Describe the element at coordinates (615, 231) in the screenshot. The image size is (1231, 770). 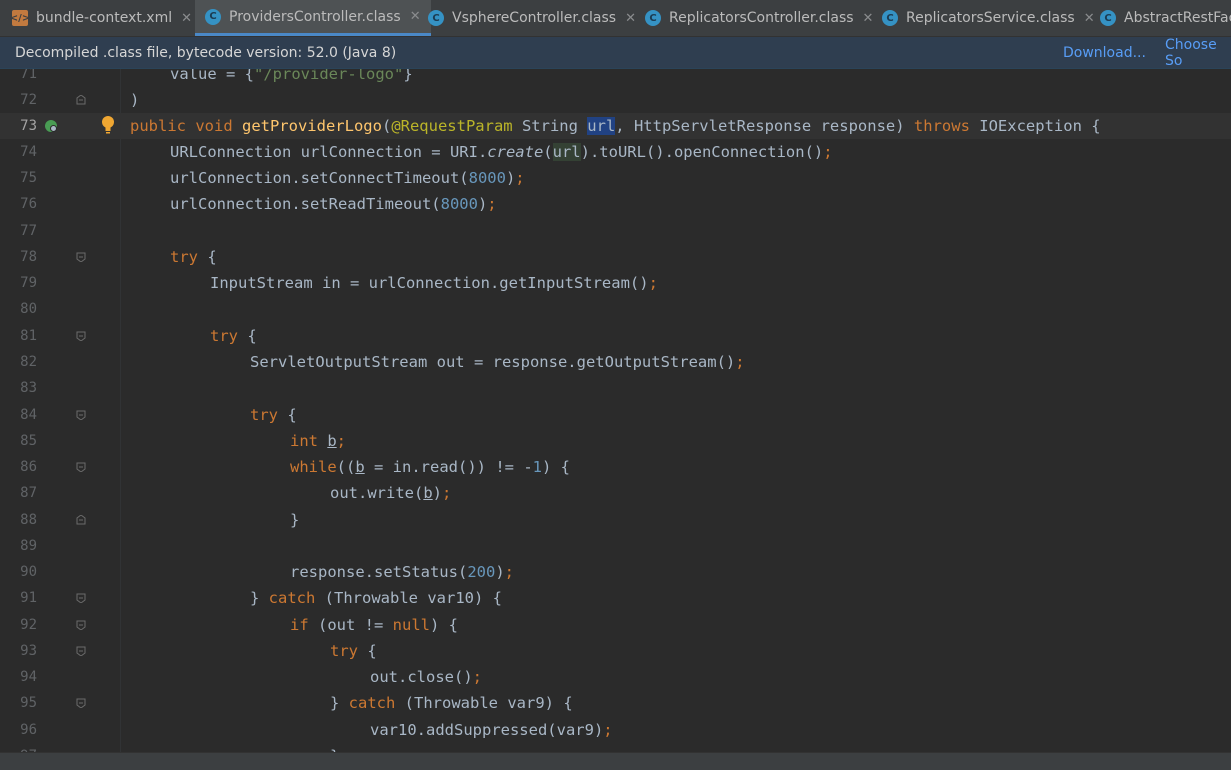
I see `code-line: 77` at that location.